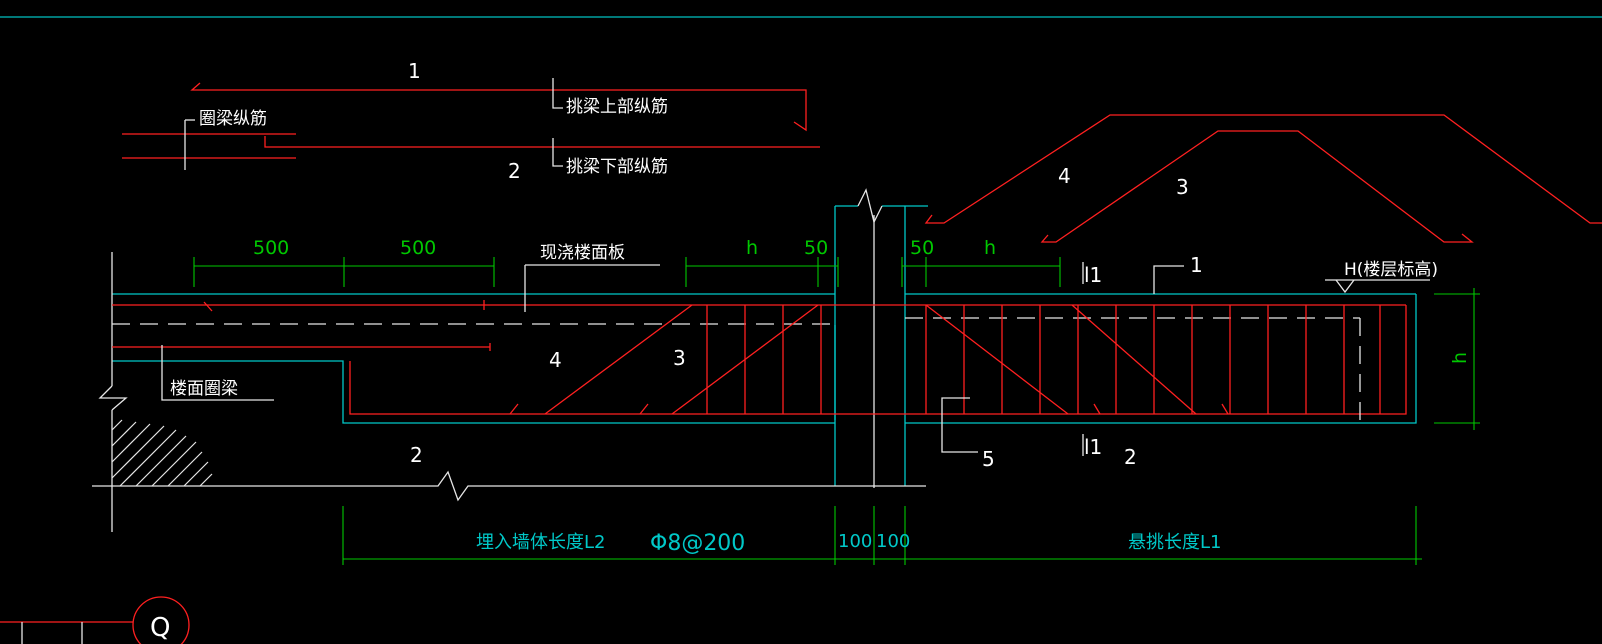  What do you see at coordinates (617, 107) in the screenshot?
I see `cantilever-top-bar-label: 挑梁上部纵筋` at bounding box center [617, 107].